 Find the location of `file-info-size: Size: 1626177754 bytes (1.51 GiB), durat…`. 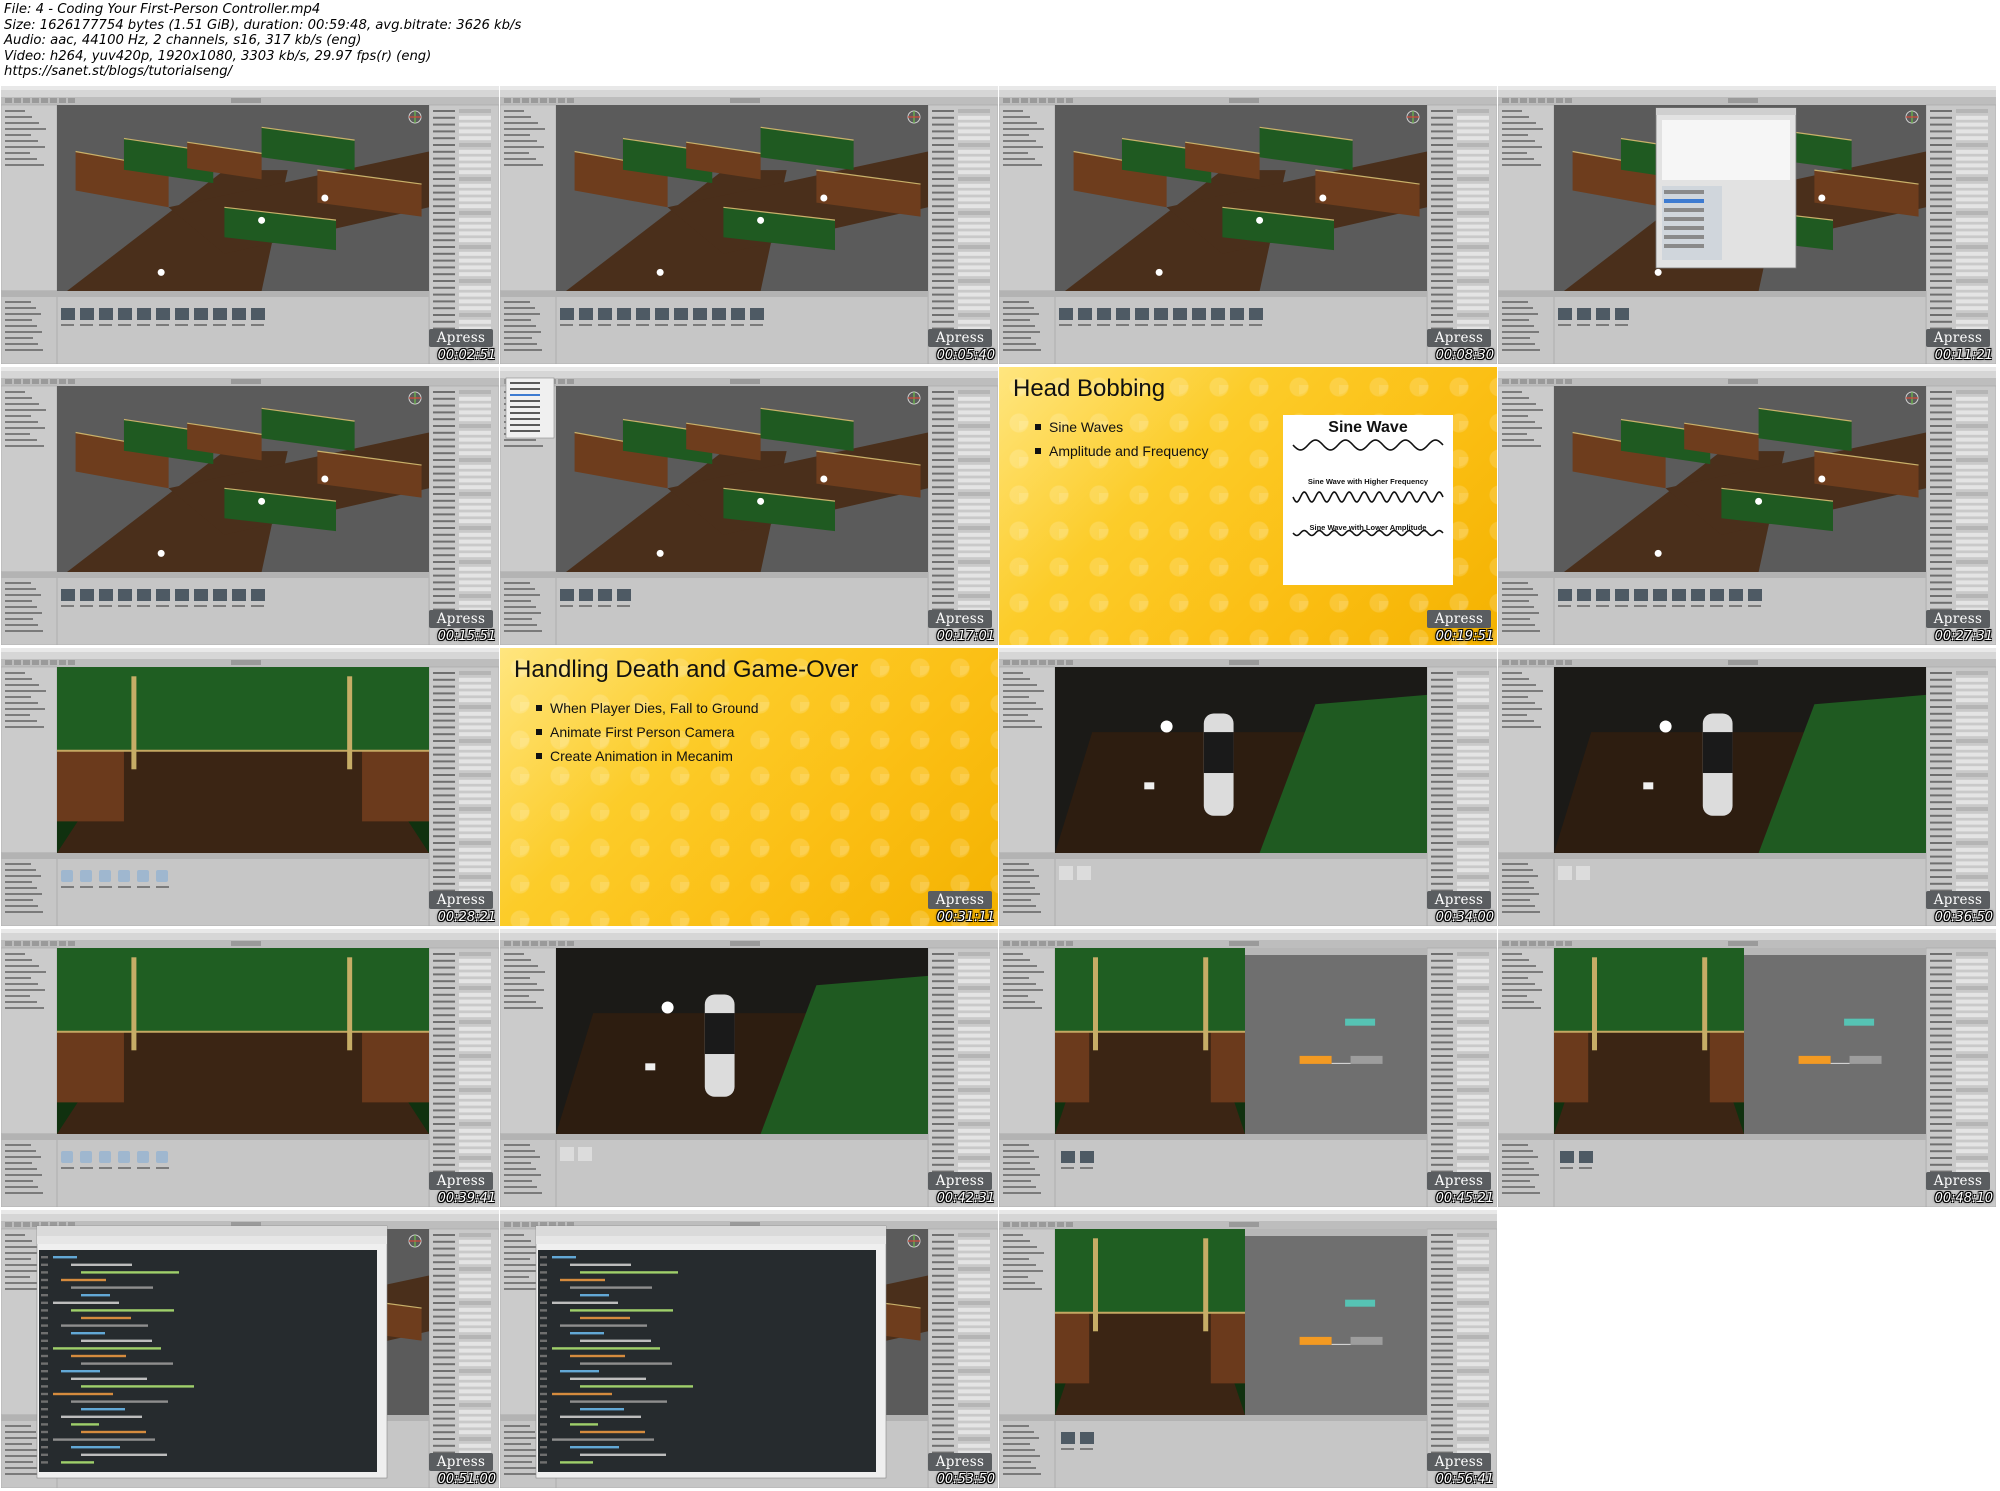

file-info-size: Size: 1626177754 bytes (1.51 GiB), durat… is located at coordinates (263, 25).